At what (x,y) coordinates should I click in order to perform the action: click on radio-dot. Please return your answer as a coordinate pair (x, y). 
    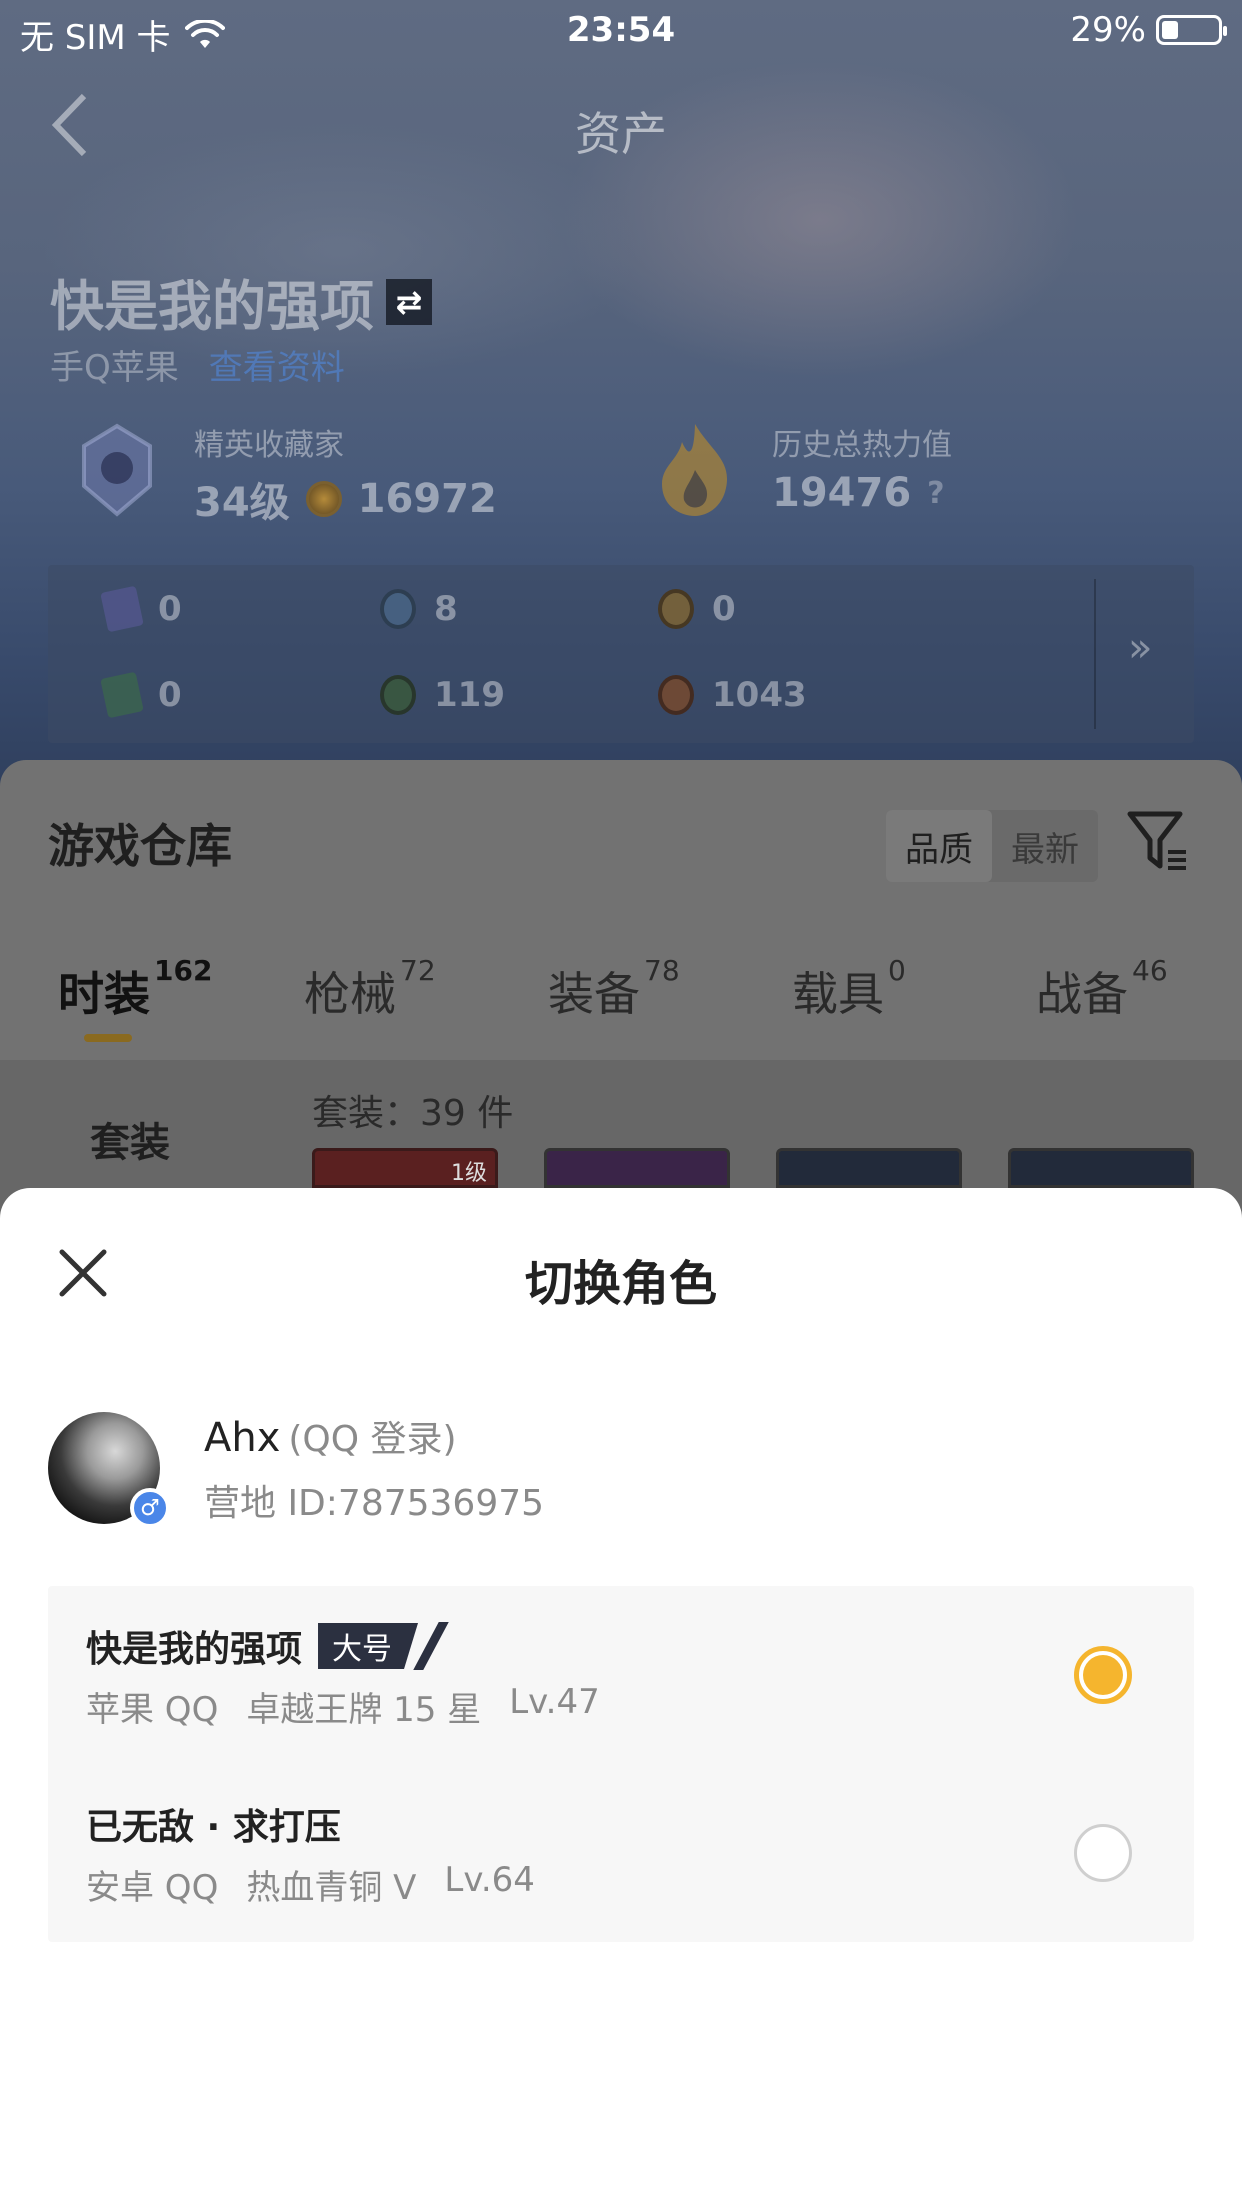
    Looking at the image, I should click on (1103, 1675).